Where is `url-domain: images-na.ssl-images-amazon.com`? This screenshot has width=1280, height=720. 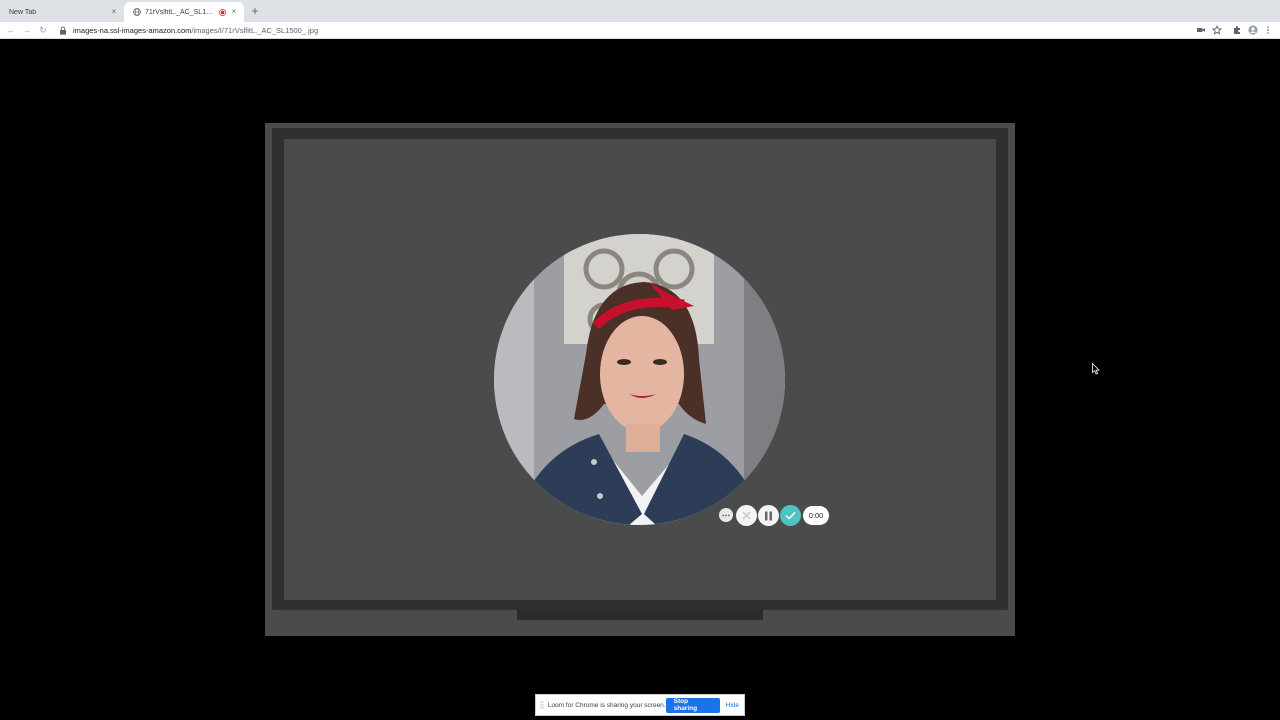 url-domain: images-na.ssl-images-amazon.com is located at coordinates (132, 30).